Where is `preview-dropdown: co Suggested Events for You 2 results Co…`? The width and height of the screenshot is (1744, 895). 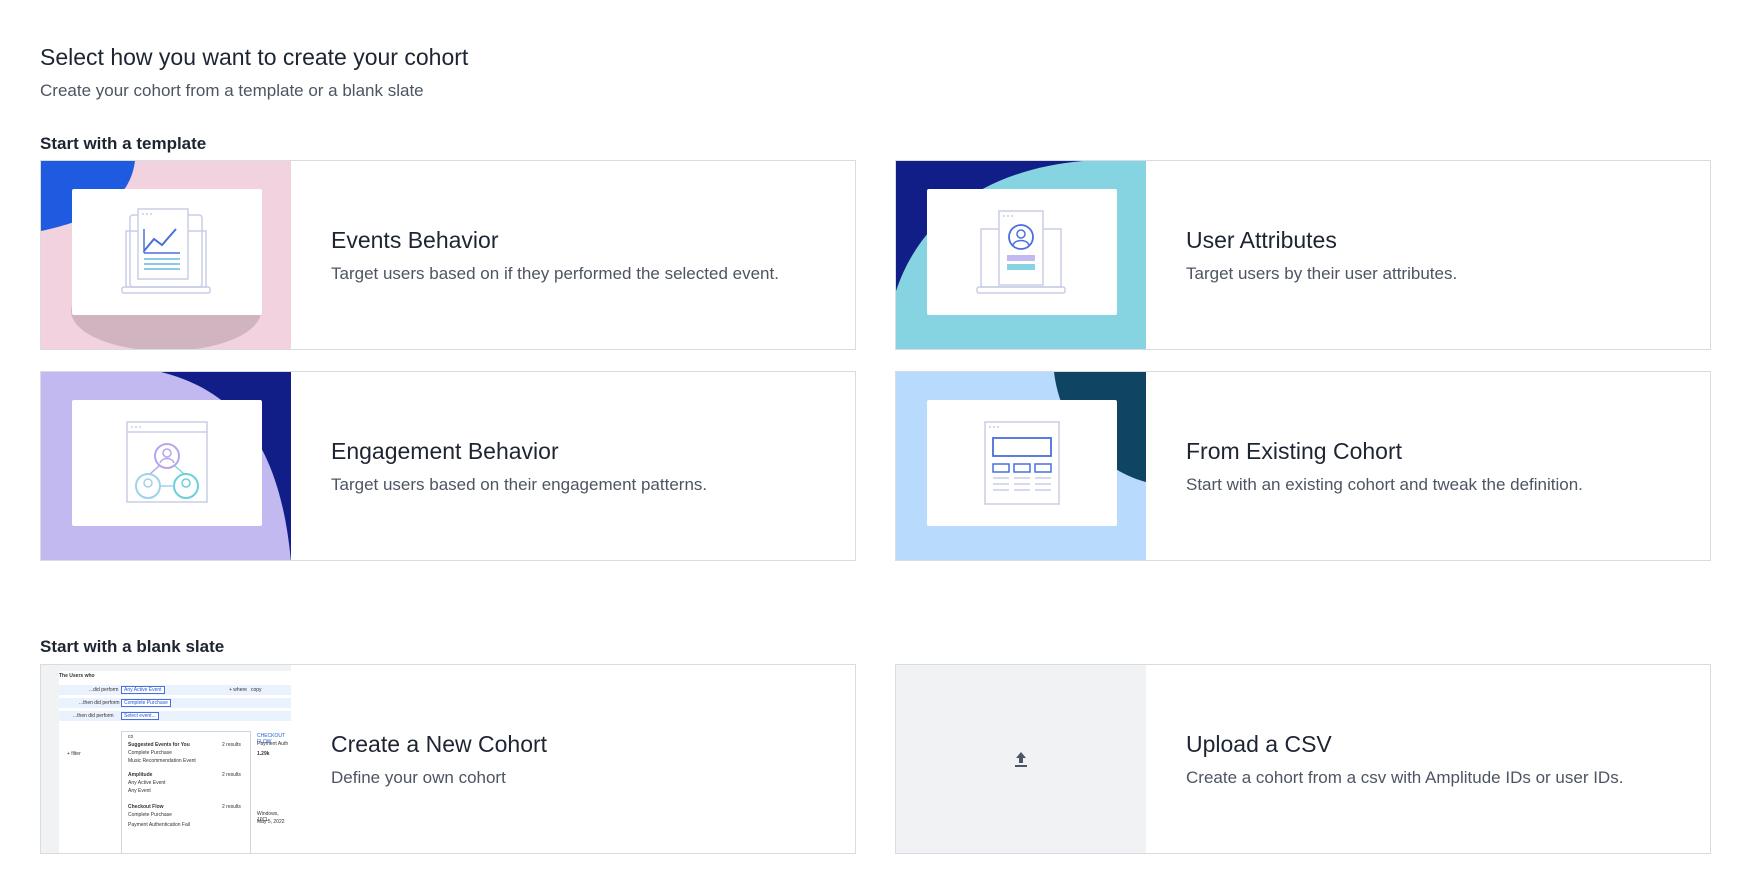 preview-dropdown: co Suggested Events for You 2 results Co… is located at coordinates (186, 792).